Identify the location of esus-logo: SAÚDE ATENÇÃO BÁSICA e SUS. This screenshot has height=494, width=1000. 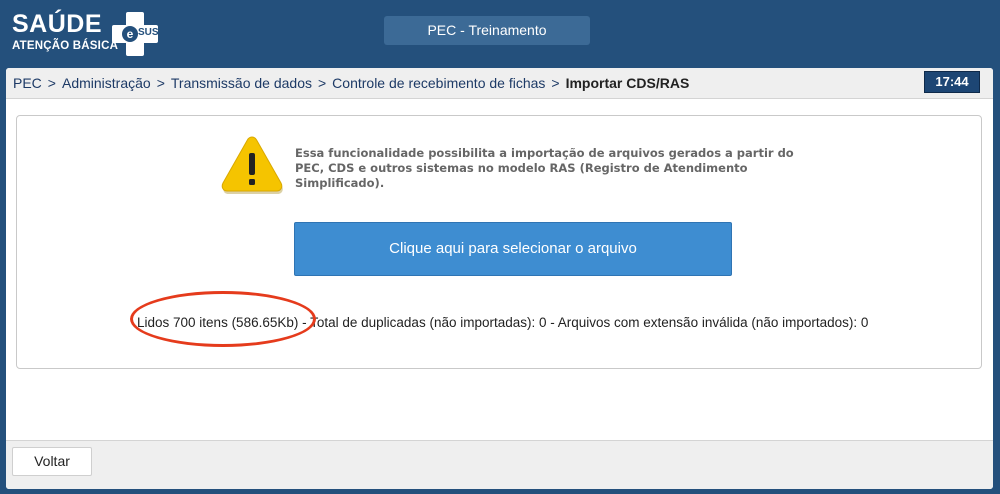
(87, 33).